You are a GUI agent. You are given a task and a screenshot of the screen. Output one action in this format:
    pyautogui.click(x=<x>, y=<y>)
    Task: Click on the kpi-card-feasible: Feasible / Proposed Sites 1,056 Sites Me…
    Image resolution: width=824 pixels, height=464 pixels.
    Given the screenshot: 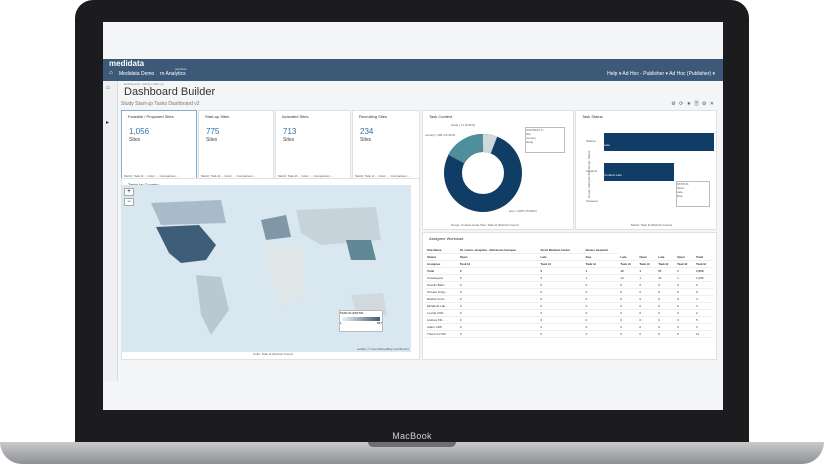 What is the action you would take?
    pyautogui.click(x=159, y=145)
    